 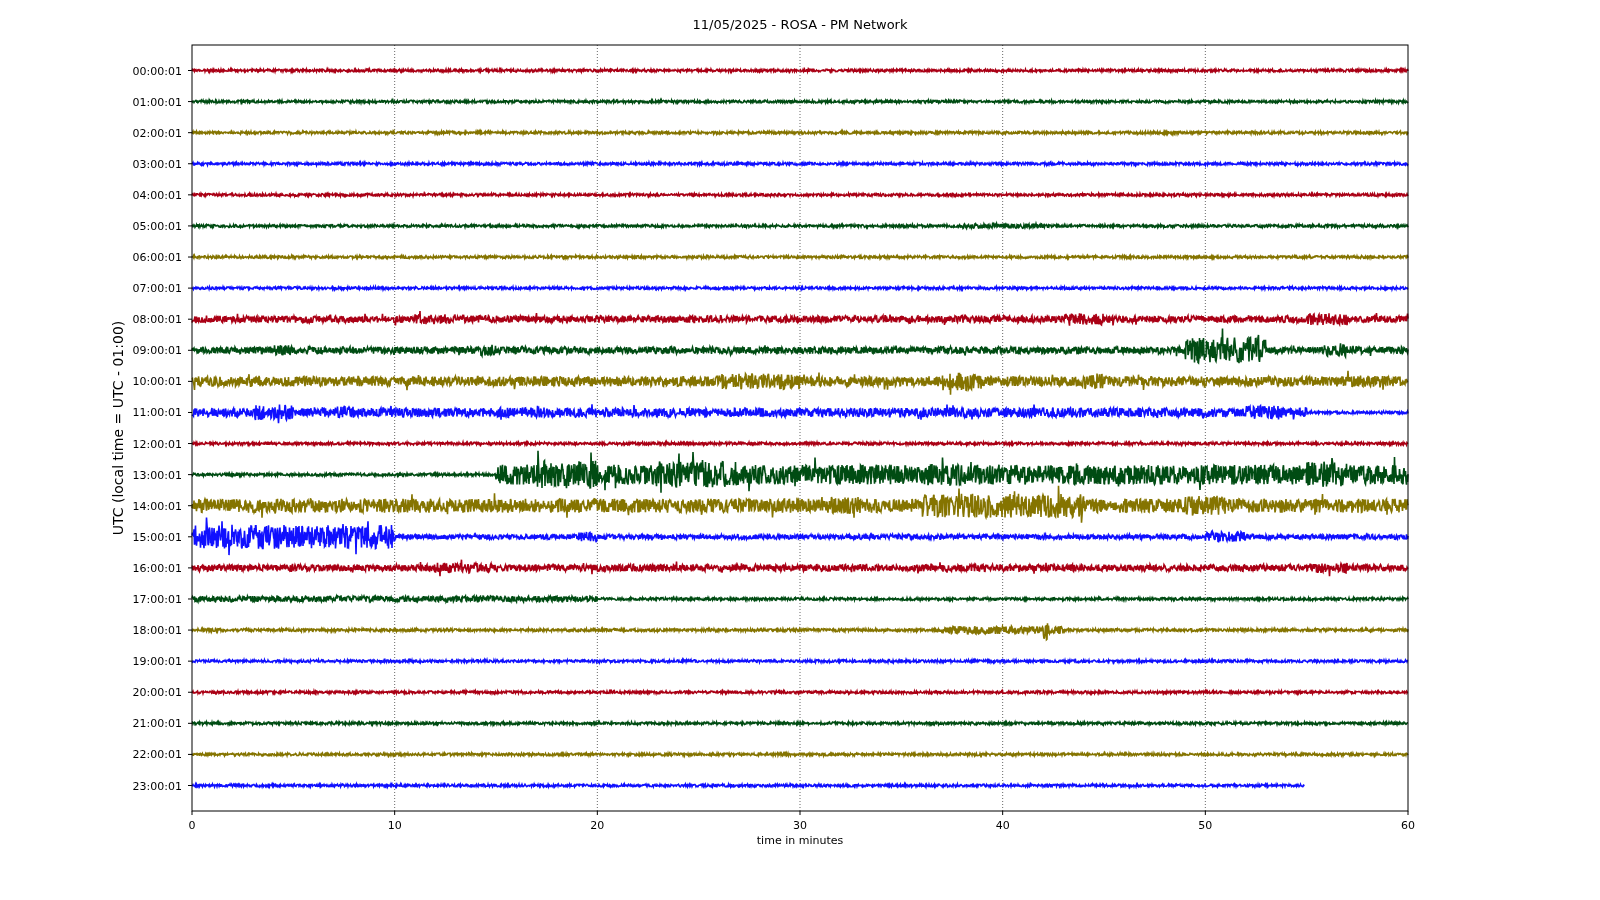 I want to click on trace-time-label: 01:00:01, so click(x=157, y=102).